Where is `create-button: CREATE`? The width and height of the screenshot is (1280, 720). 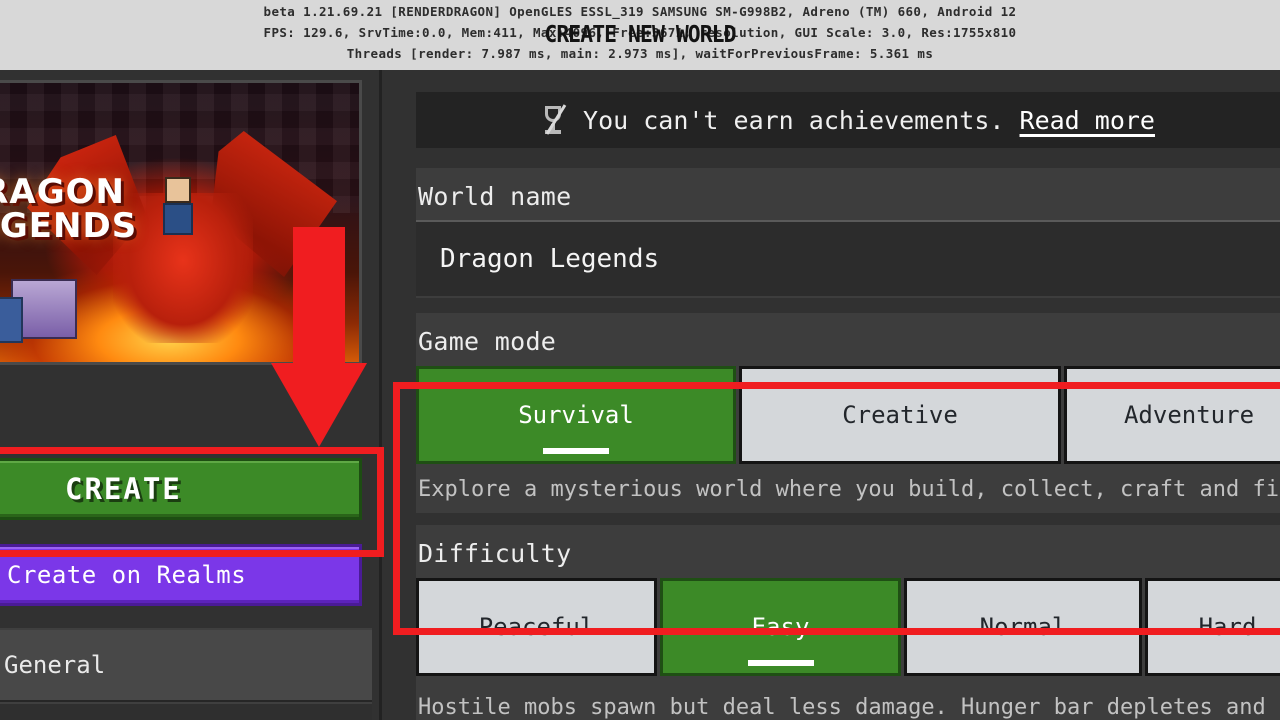 create-button: CREATE is located at coordinates (181, 489).